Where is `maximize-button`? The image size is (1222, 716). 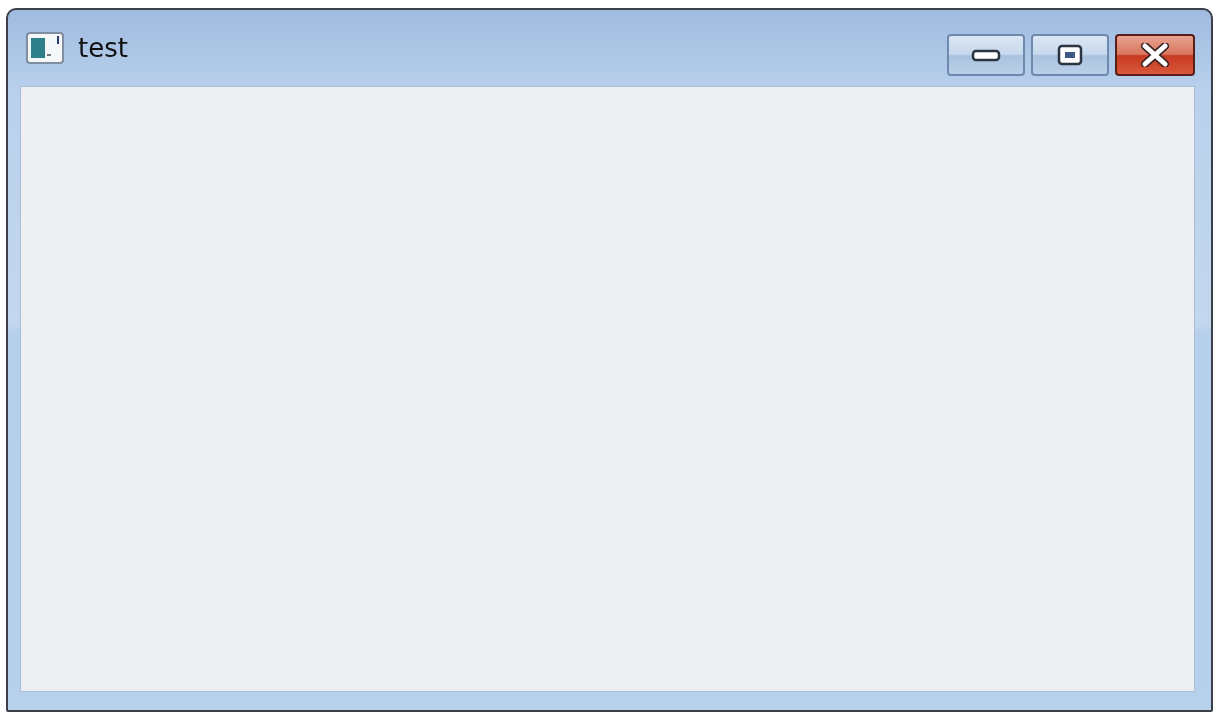 maximize-button is located at coordinates (1070, 55).